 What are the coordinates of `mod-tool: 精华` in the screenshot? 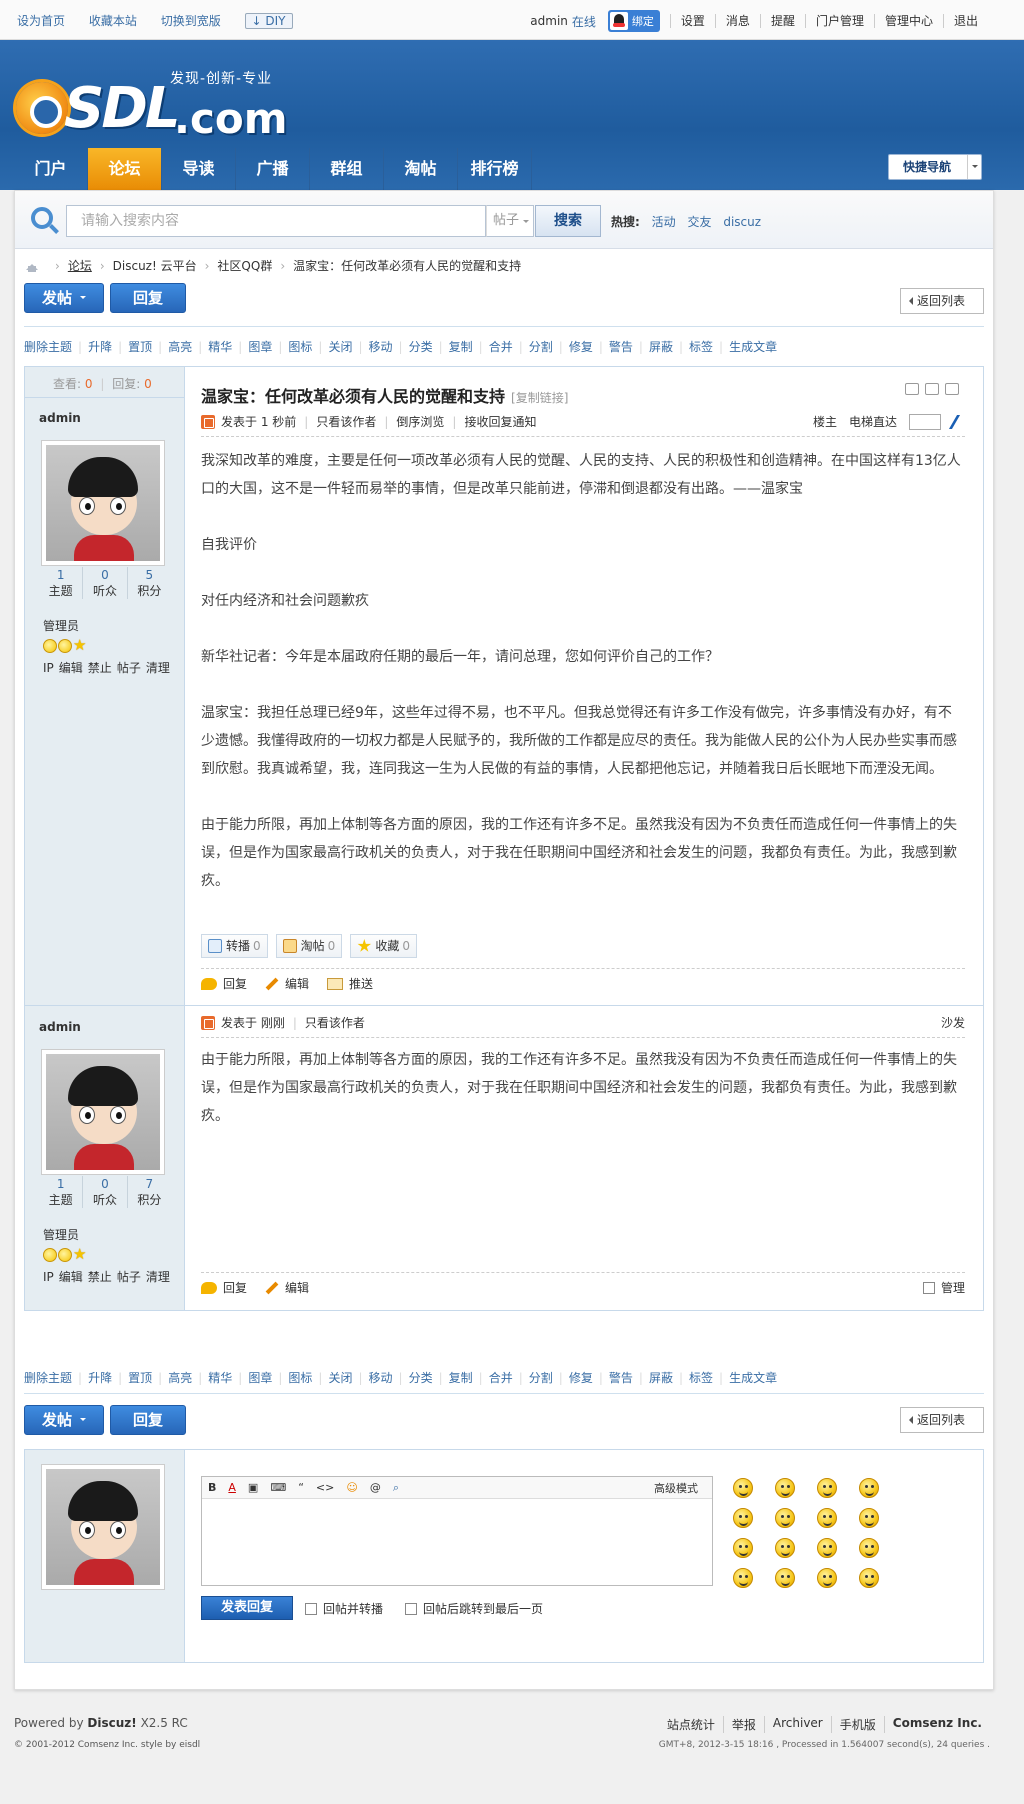 It's located at (225, 347).